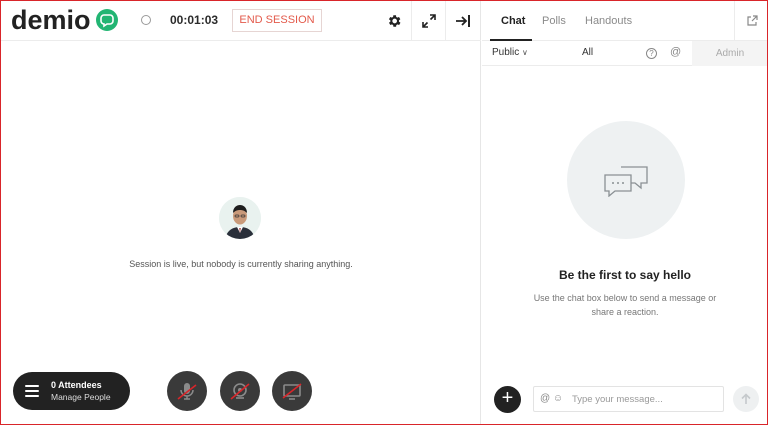  What do you see at coordinates (51, 20) in the screenshot?
I see `demio-logo: demio` at bounding box center [51, 20].